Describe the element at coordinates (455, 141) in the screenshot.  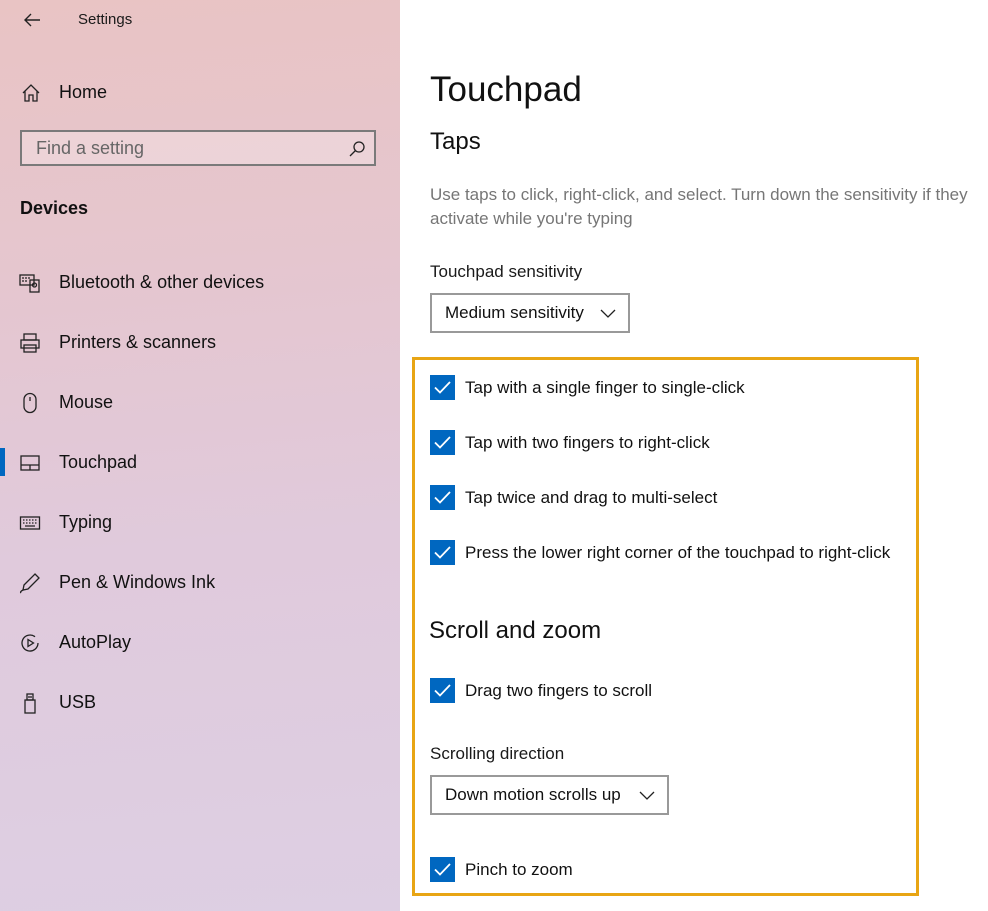
I see `taps-heading: Taps` at that location.